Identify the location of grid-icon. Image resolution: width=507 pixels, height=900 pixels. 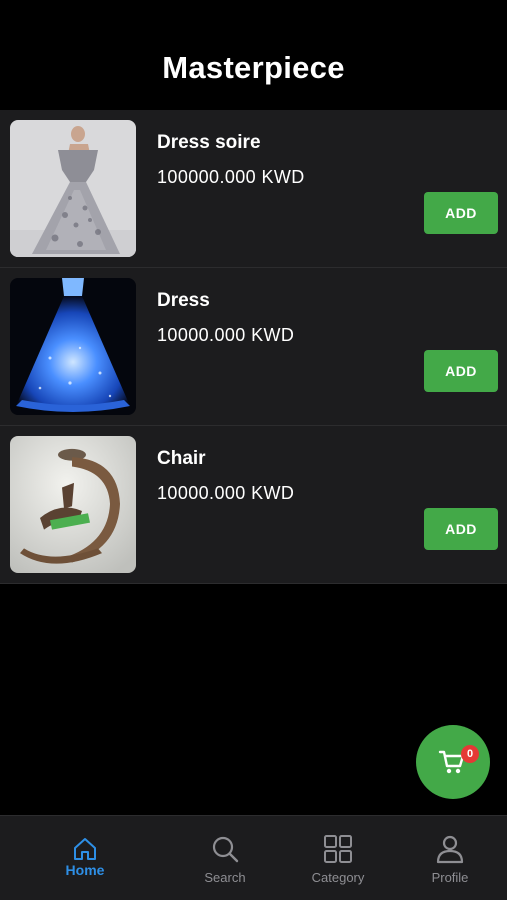
(338, 849).